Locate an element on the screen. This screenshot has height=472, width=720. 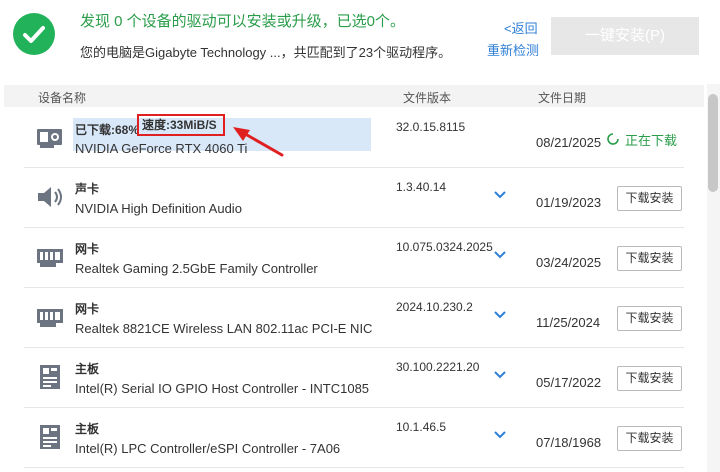
file-date: 01/19/2023 is located at coordinates (569, 202).